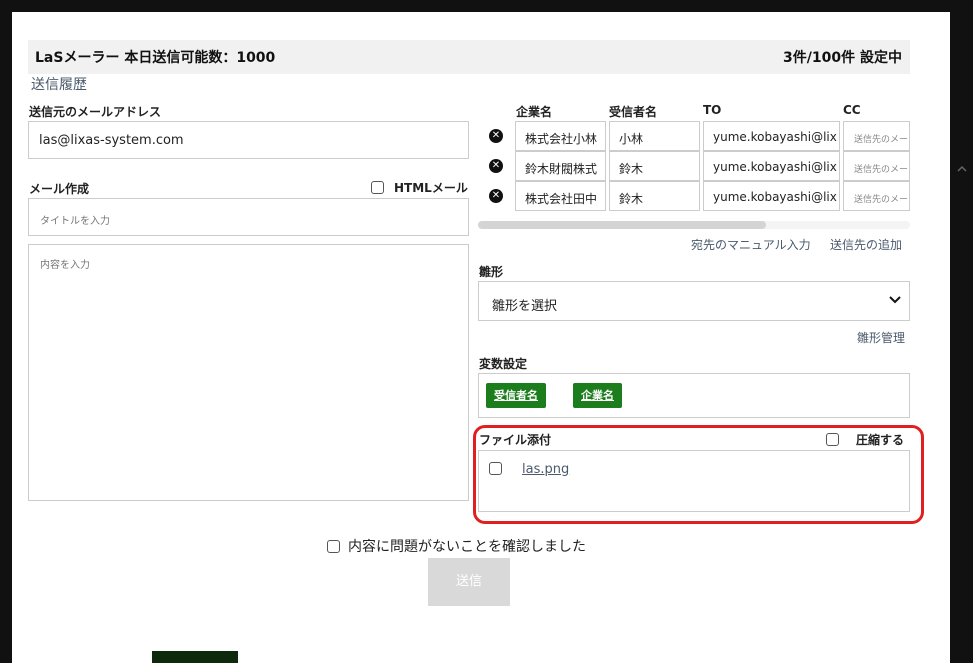 The width and height of the screenshot is (973, 663). Describe the element at coordinates (895, 300) in the screenshot. I see `chevron-down-icon` at that location.